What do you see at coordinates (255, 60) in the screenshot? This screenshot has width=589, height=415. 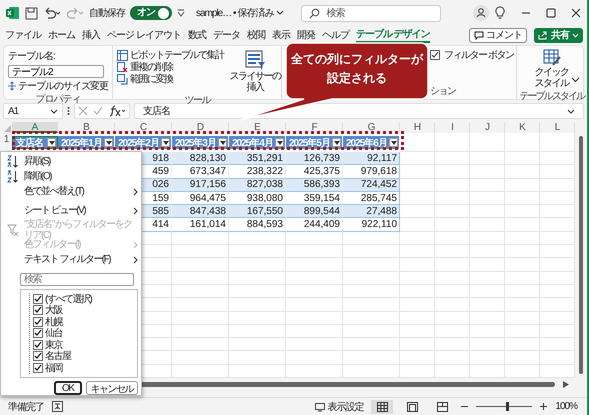 I see `slicer-icon` at bounding box center [255, 60].